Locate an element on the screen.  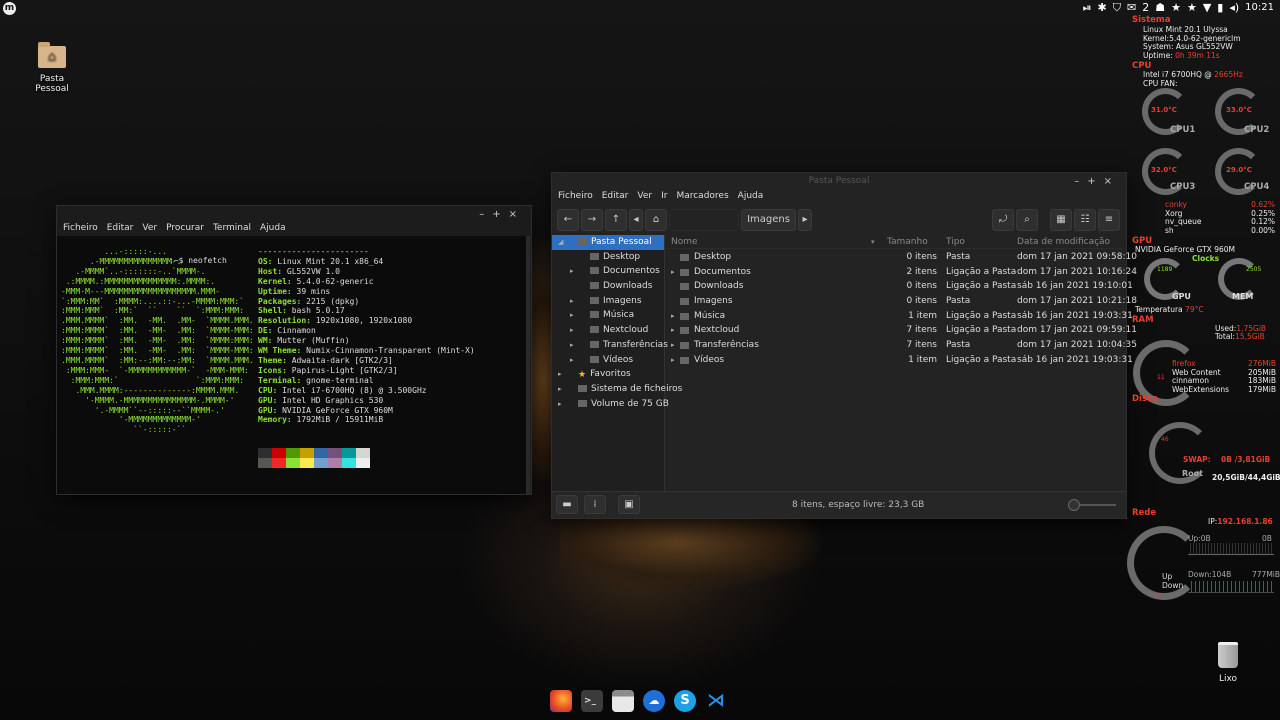
notification-count: 2 is located at coordinates (1145, 8).